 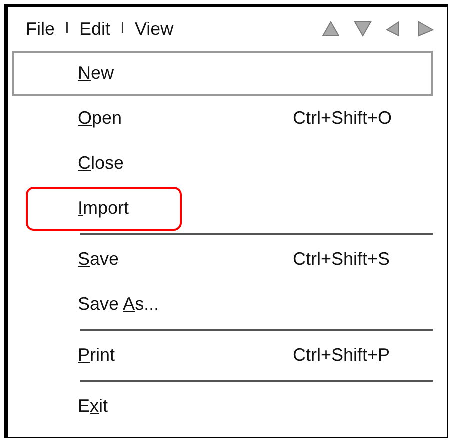 What do you see at coordinates (41, 29) in the screenshot?
I see `menu-title: File` at bounding box center [41, 29].